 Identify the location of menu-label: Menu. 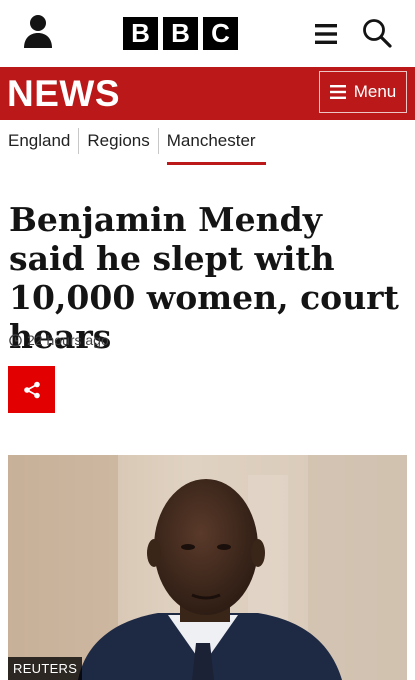
(375, 91).